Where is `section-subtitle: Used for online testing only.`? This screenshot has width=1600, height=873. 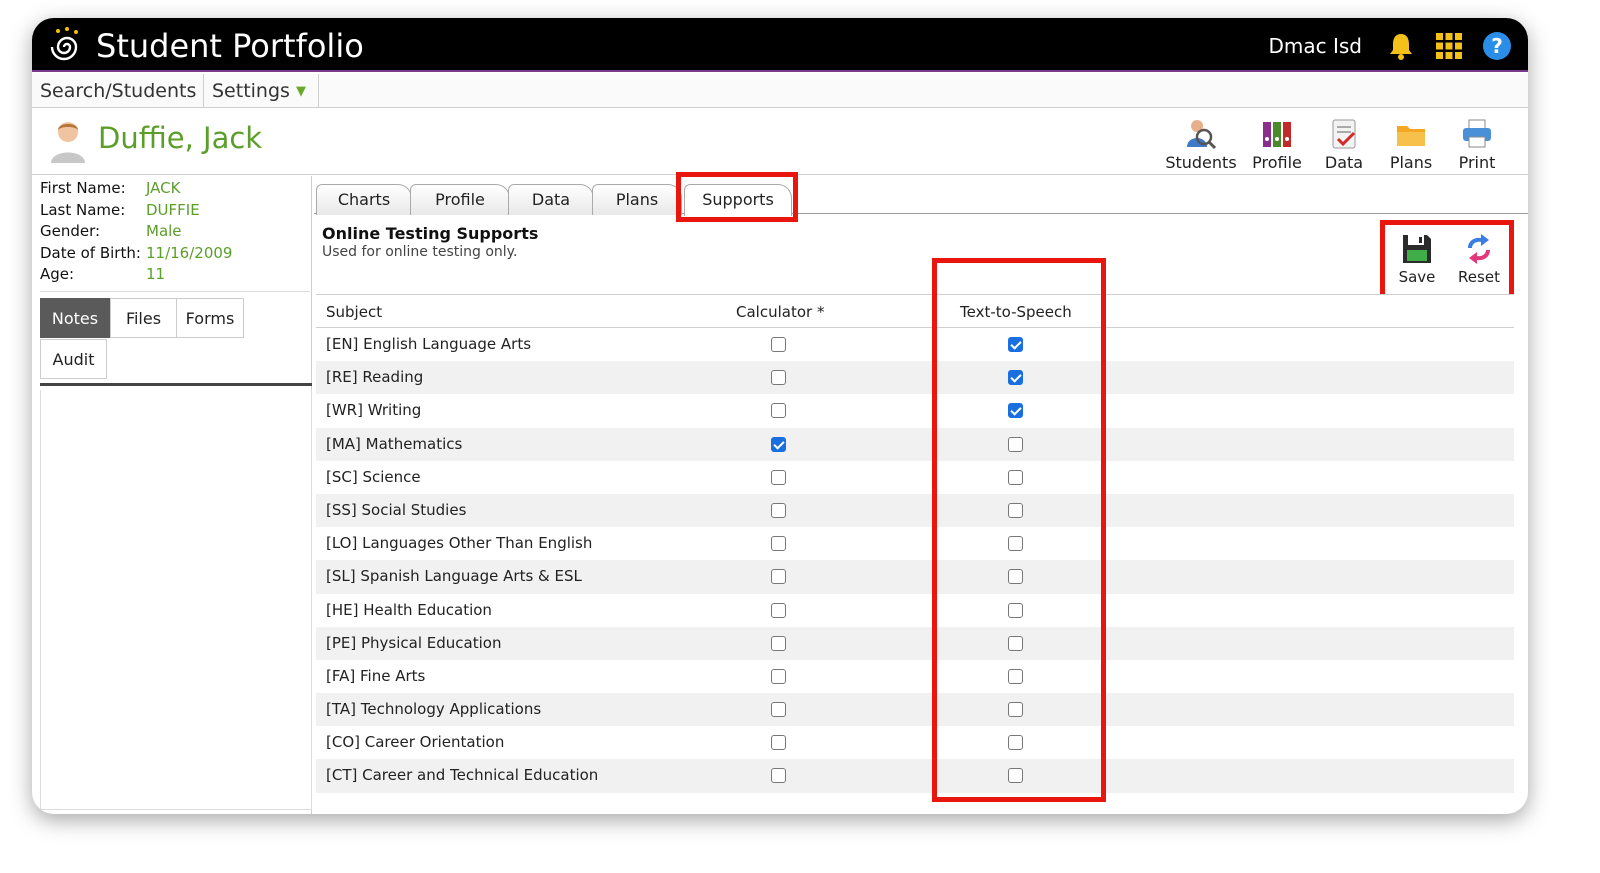 section-subtitle: Used for online testing only. is located at coordinates (420, 252).